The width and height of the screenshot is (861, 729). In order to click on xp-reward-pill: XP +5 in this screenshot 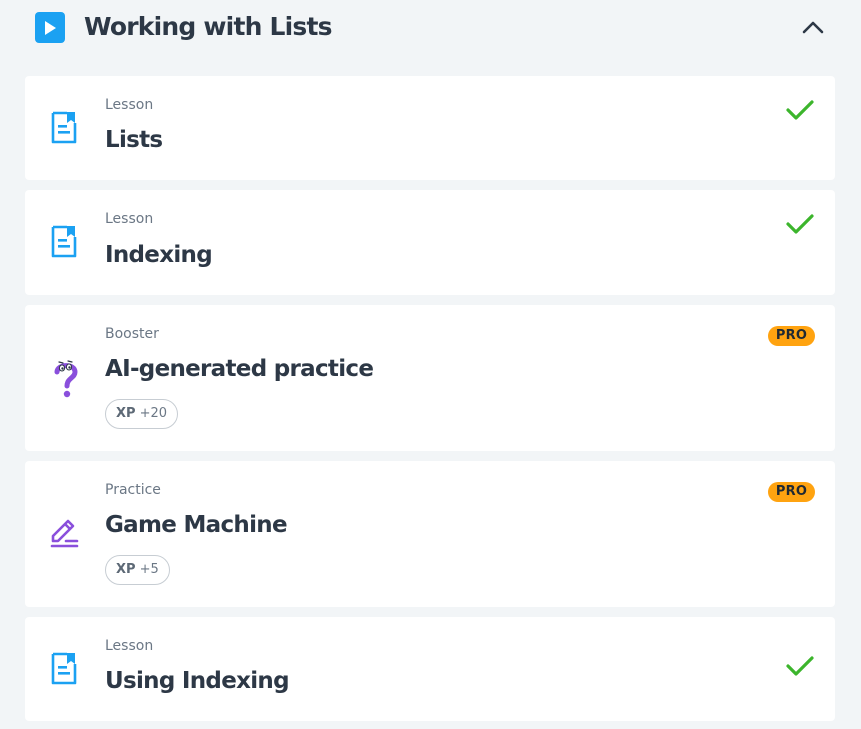, I will do `click(137, 570)`.